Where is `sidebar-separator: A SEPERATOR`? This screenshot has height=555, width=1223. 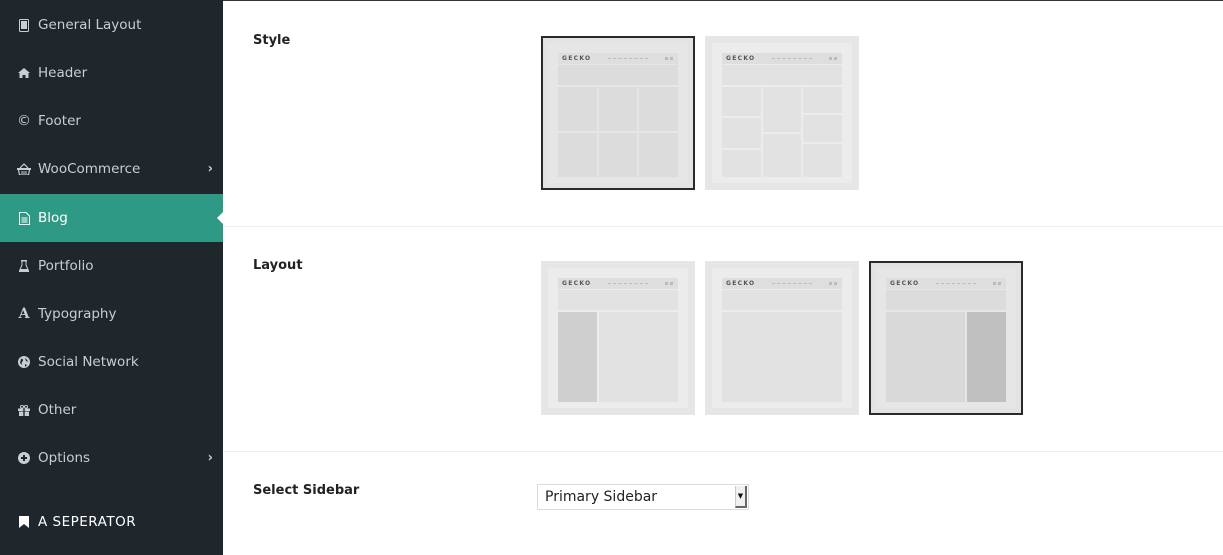 sidebar-separator: A SEPERATOR is located at coordinates (111, 522).